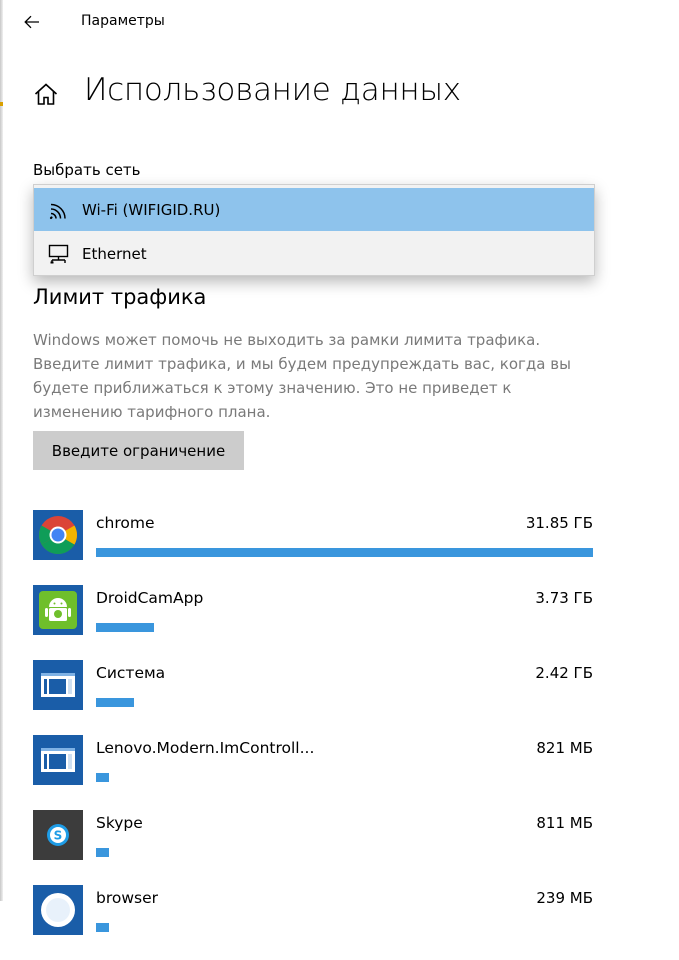 Image resolution: width=679 pixels, height=960 pixels. I want to click on app-row-droidcamapp: DroidCamApp 3.73 ГБ, so click(339, 622).